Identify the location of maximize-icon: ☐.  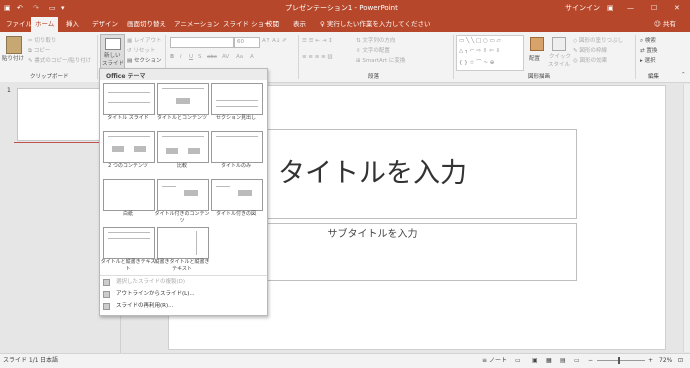
(654, 8).